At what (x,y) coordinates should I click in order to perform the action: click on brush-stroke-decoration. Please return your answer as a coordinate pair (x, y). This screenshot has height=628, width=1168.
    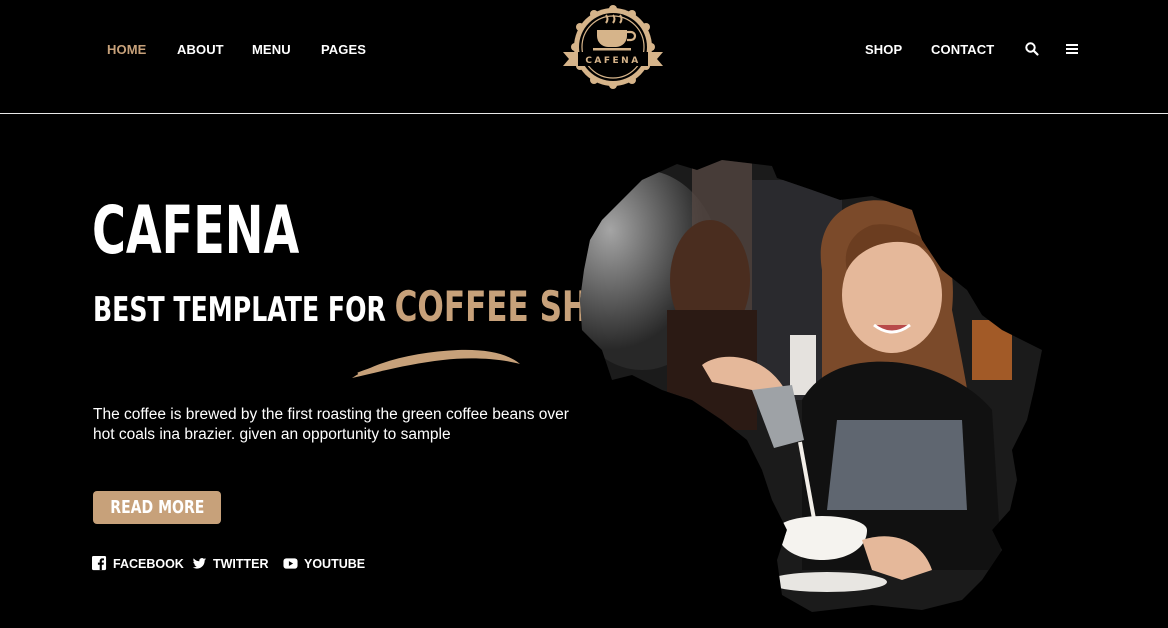
    Looking at the image, I should click on (436, 363).